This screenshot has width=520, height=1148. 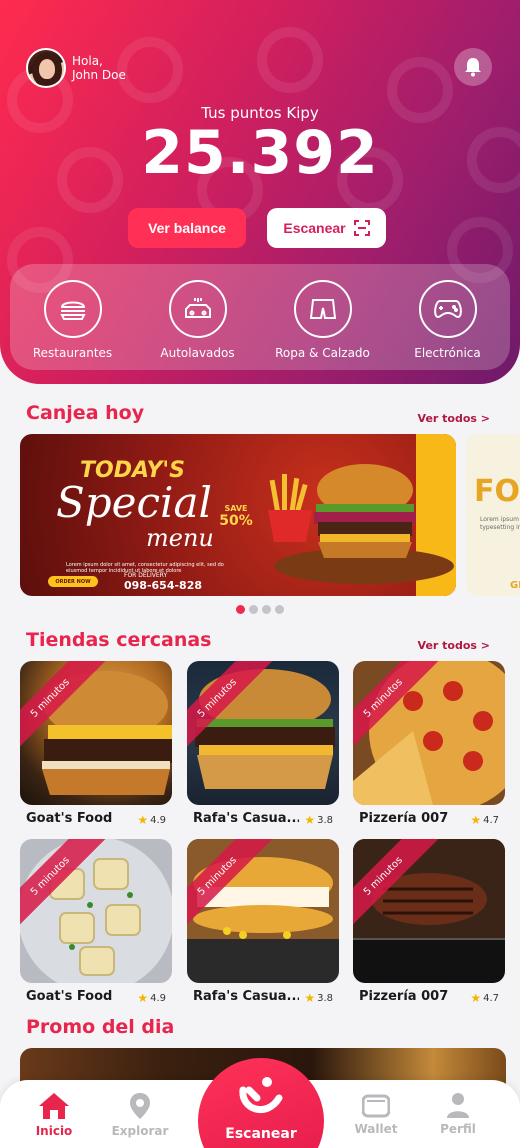 I want to click on banner-save-badge: SAVE 50%, so click(x=236, y=524).